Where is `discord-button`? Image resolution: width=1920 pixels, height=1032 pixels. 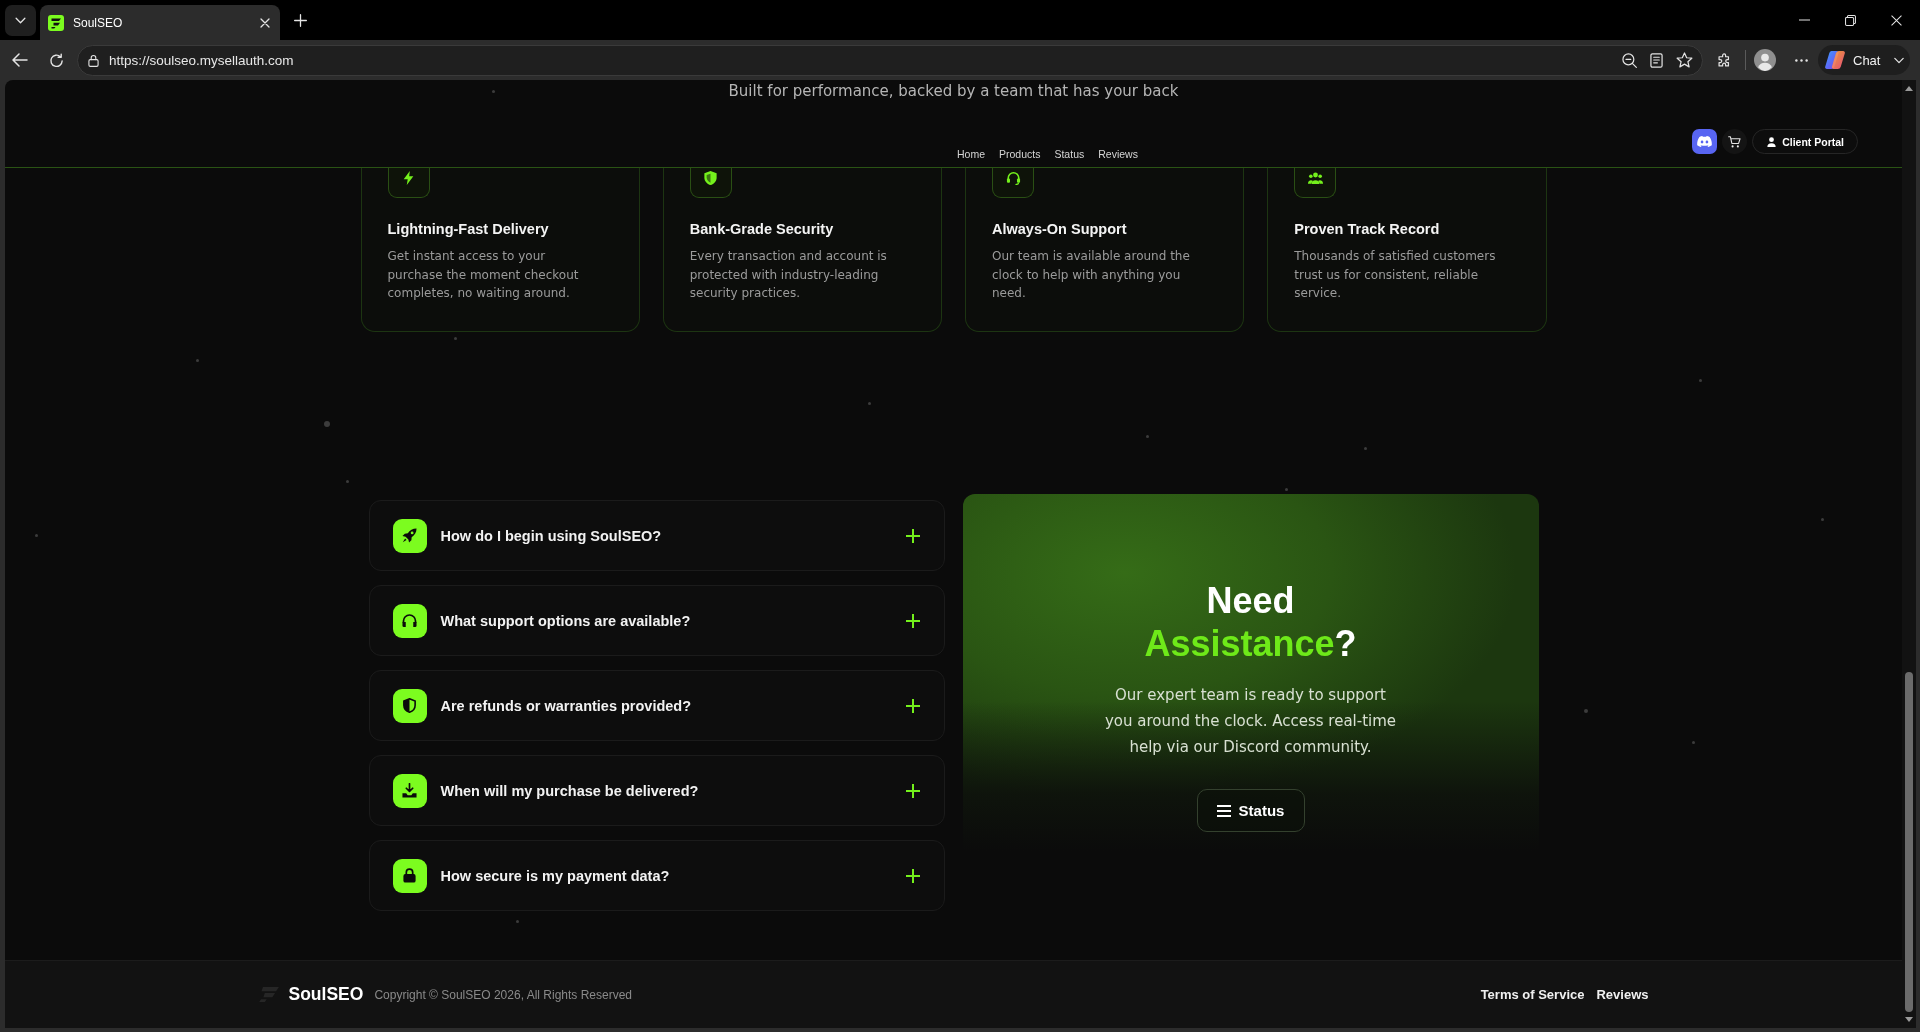
discord-button is located at coordinates (1705, 141).